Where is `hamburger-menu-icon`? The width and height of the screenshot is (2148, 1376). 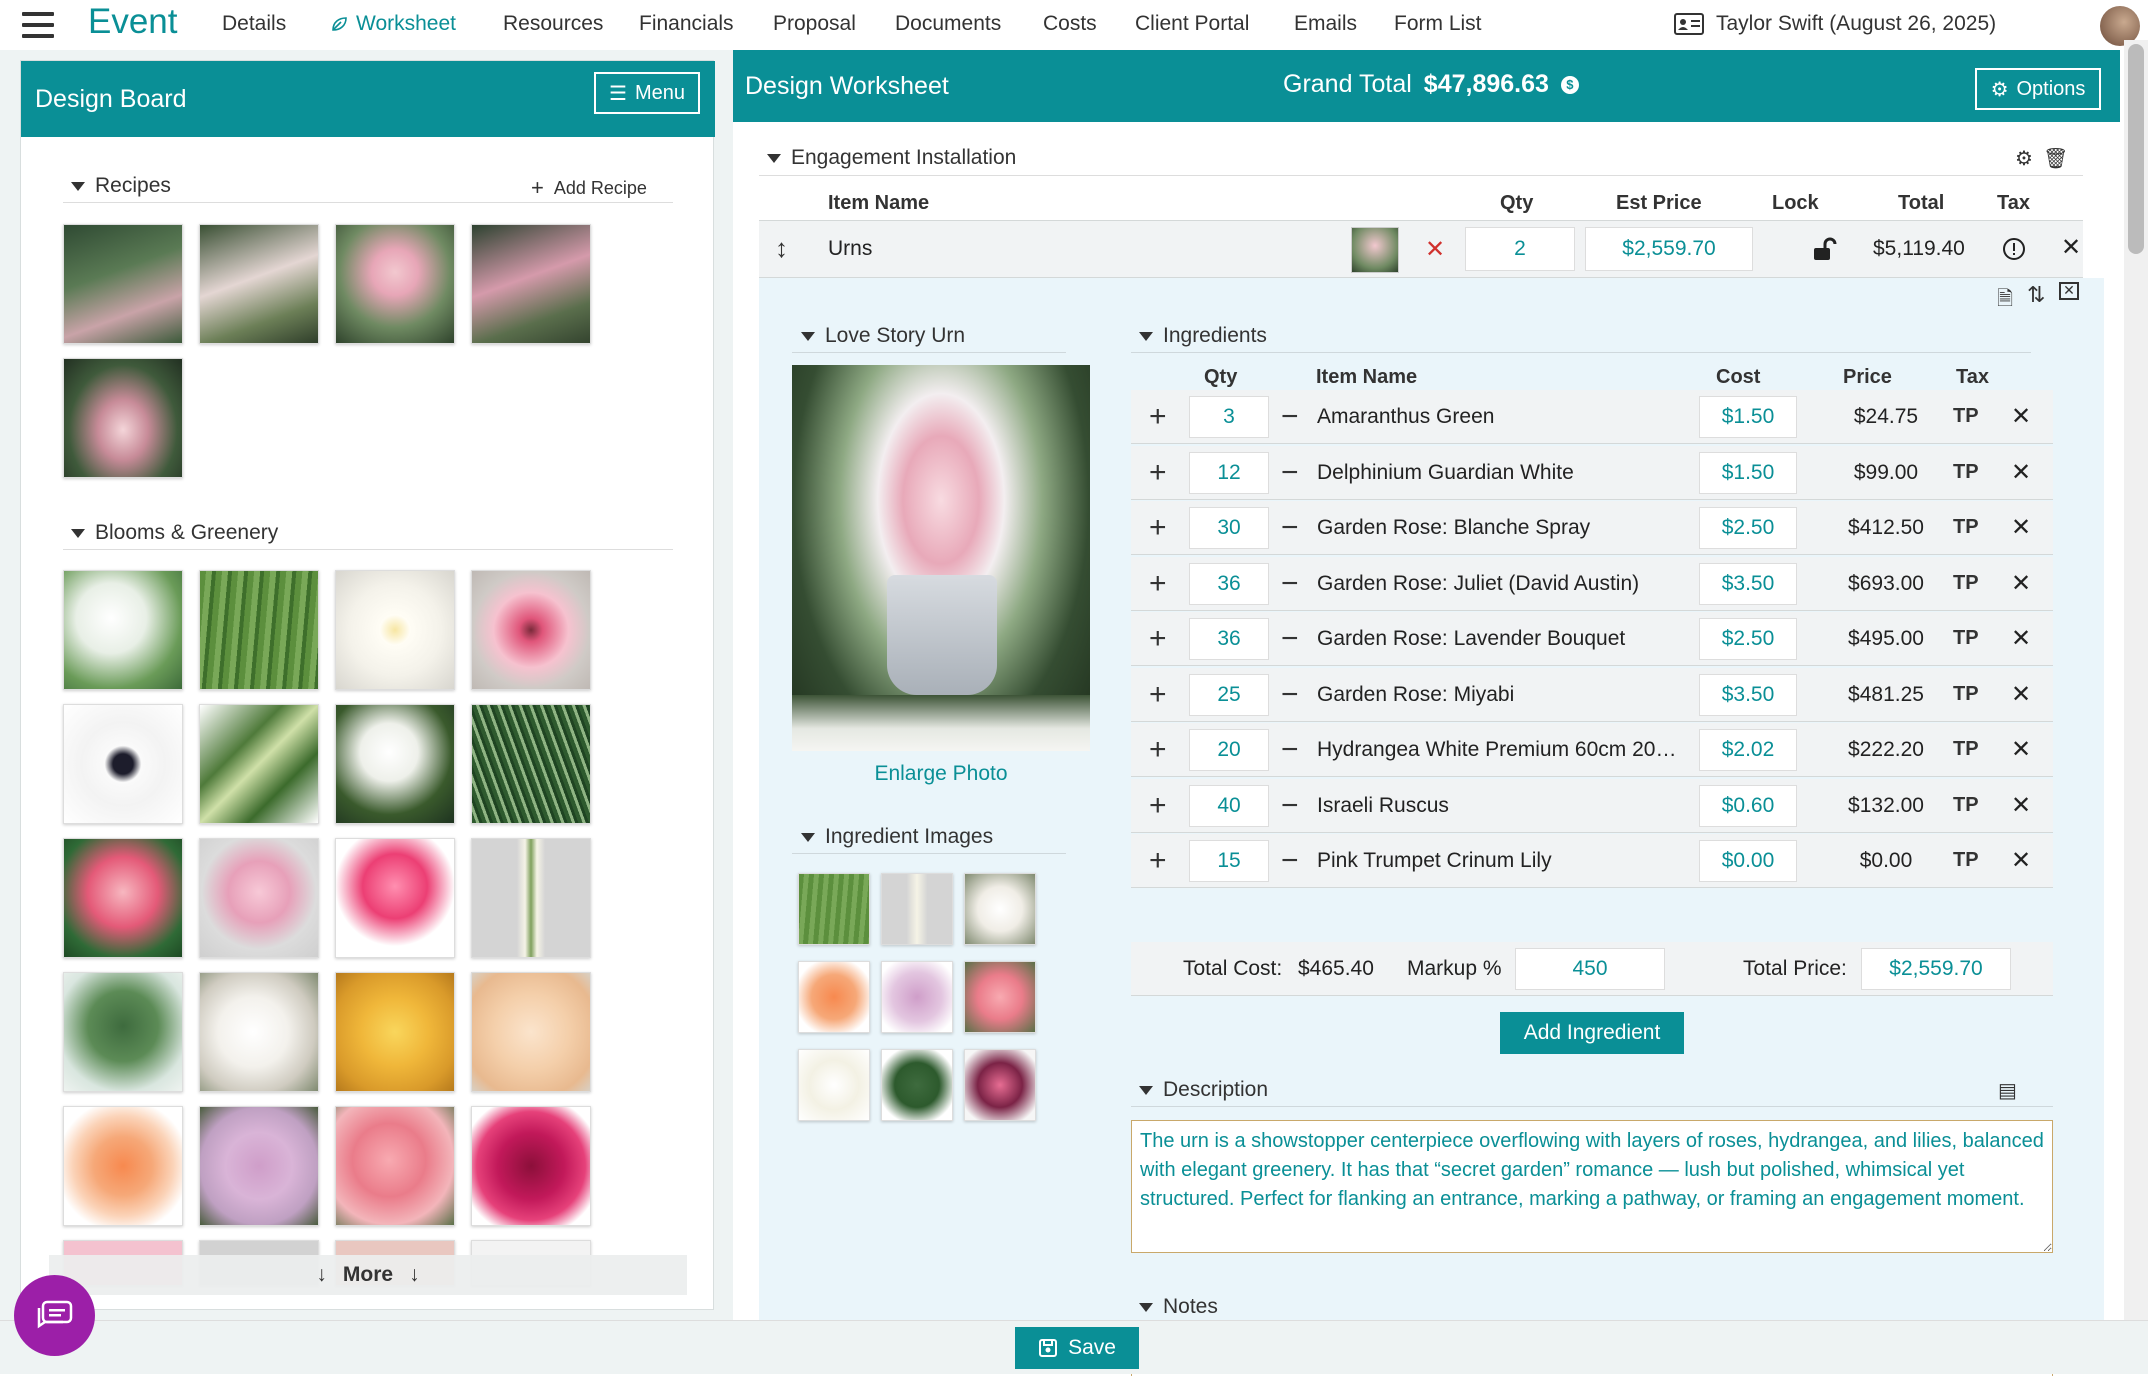
hamburger-menu-icon is located at coordinates (38, 25).